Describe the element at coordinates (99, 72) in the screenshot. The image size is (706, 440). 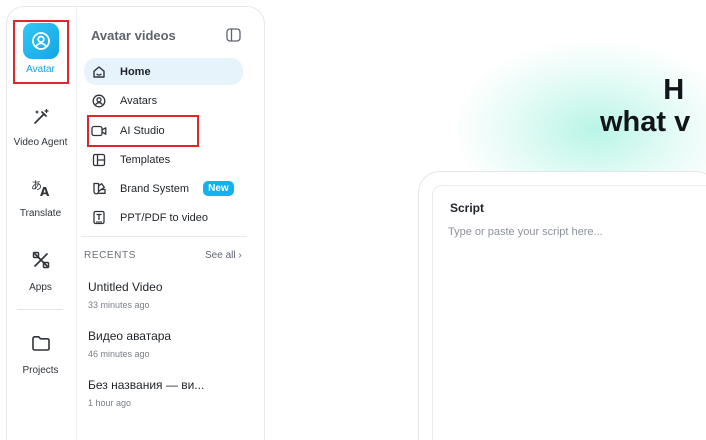
I see `home-icon` at that location.